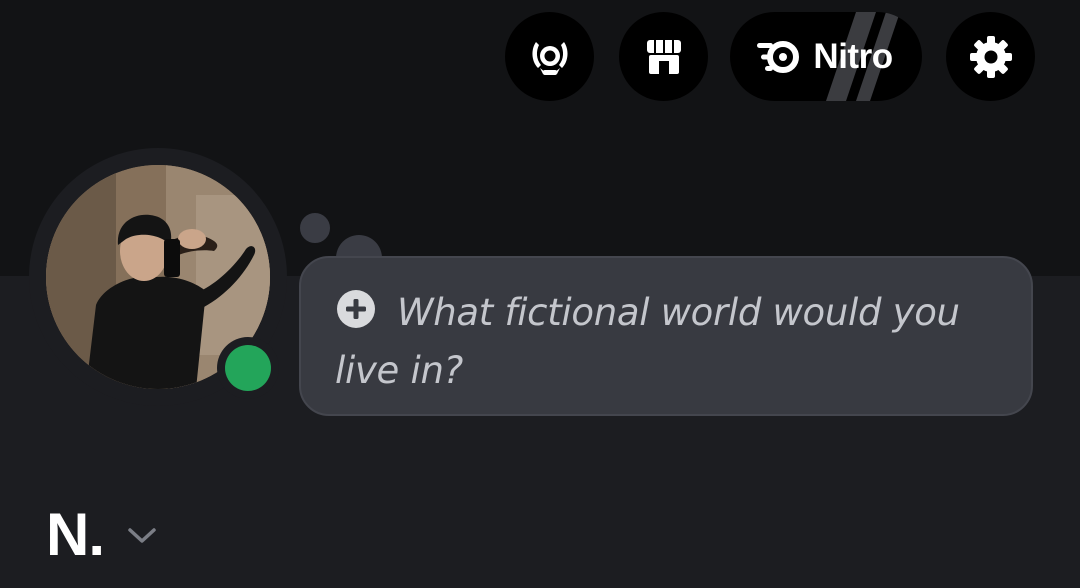 The height and width of the screenshot is (588, 1080). I want to click on shop-button, so click(663, 56).